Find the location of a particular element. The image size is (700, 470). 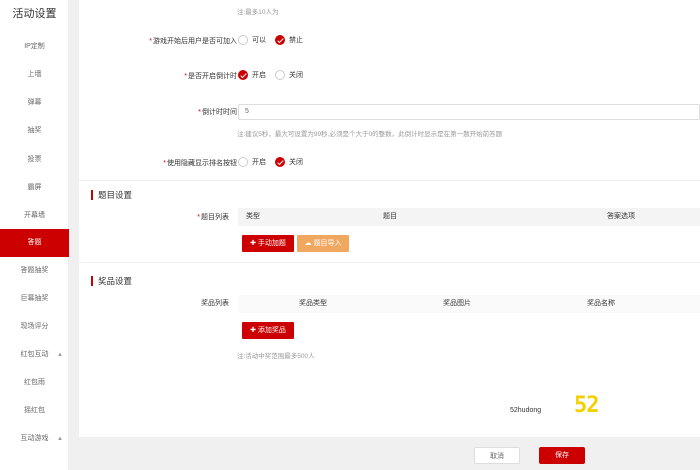

watermark-text: 52hudong is located at coordinates (526, 410).